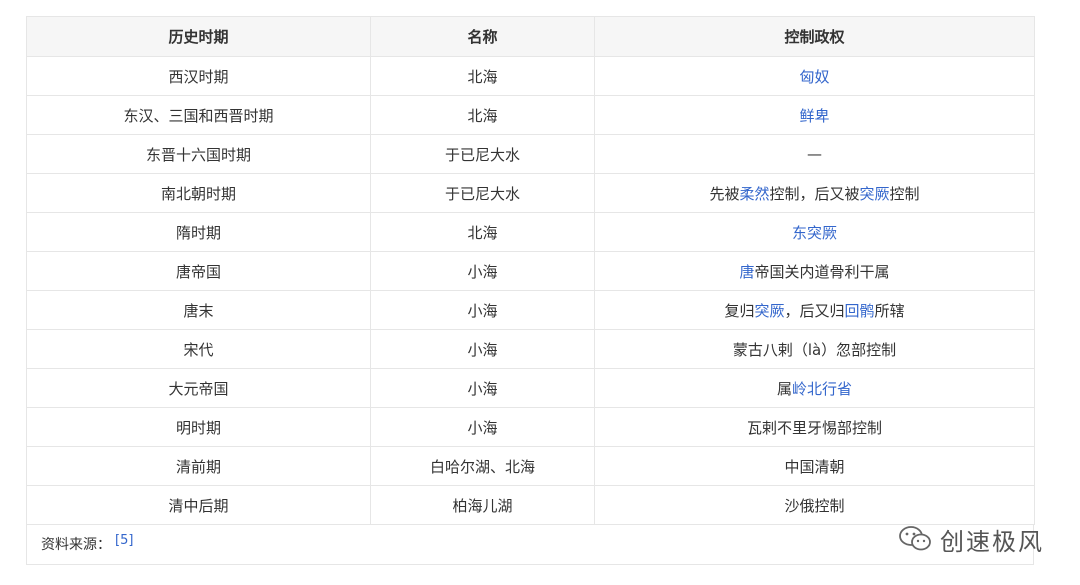  I want to click on control-link: 匈奴, so click(814, 77).